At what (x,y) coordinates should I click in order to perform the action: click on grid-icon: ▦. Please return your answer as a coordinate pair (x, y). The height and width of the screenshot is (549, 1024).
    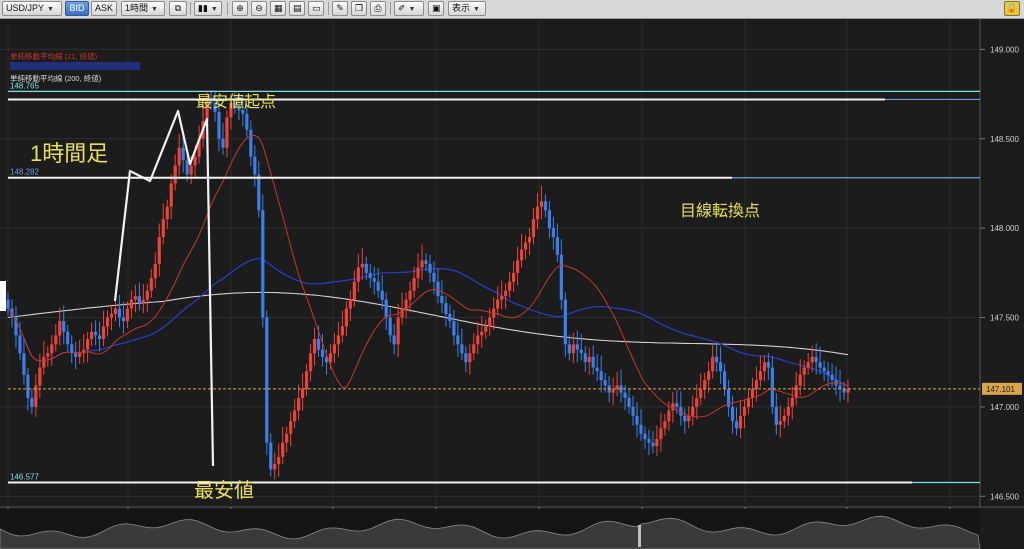
    Looking at the image, I should click on (278, 8).